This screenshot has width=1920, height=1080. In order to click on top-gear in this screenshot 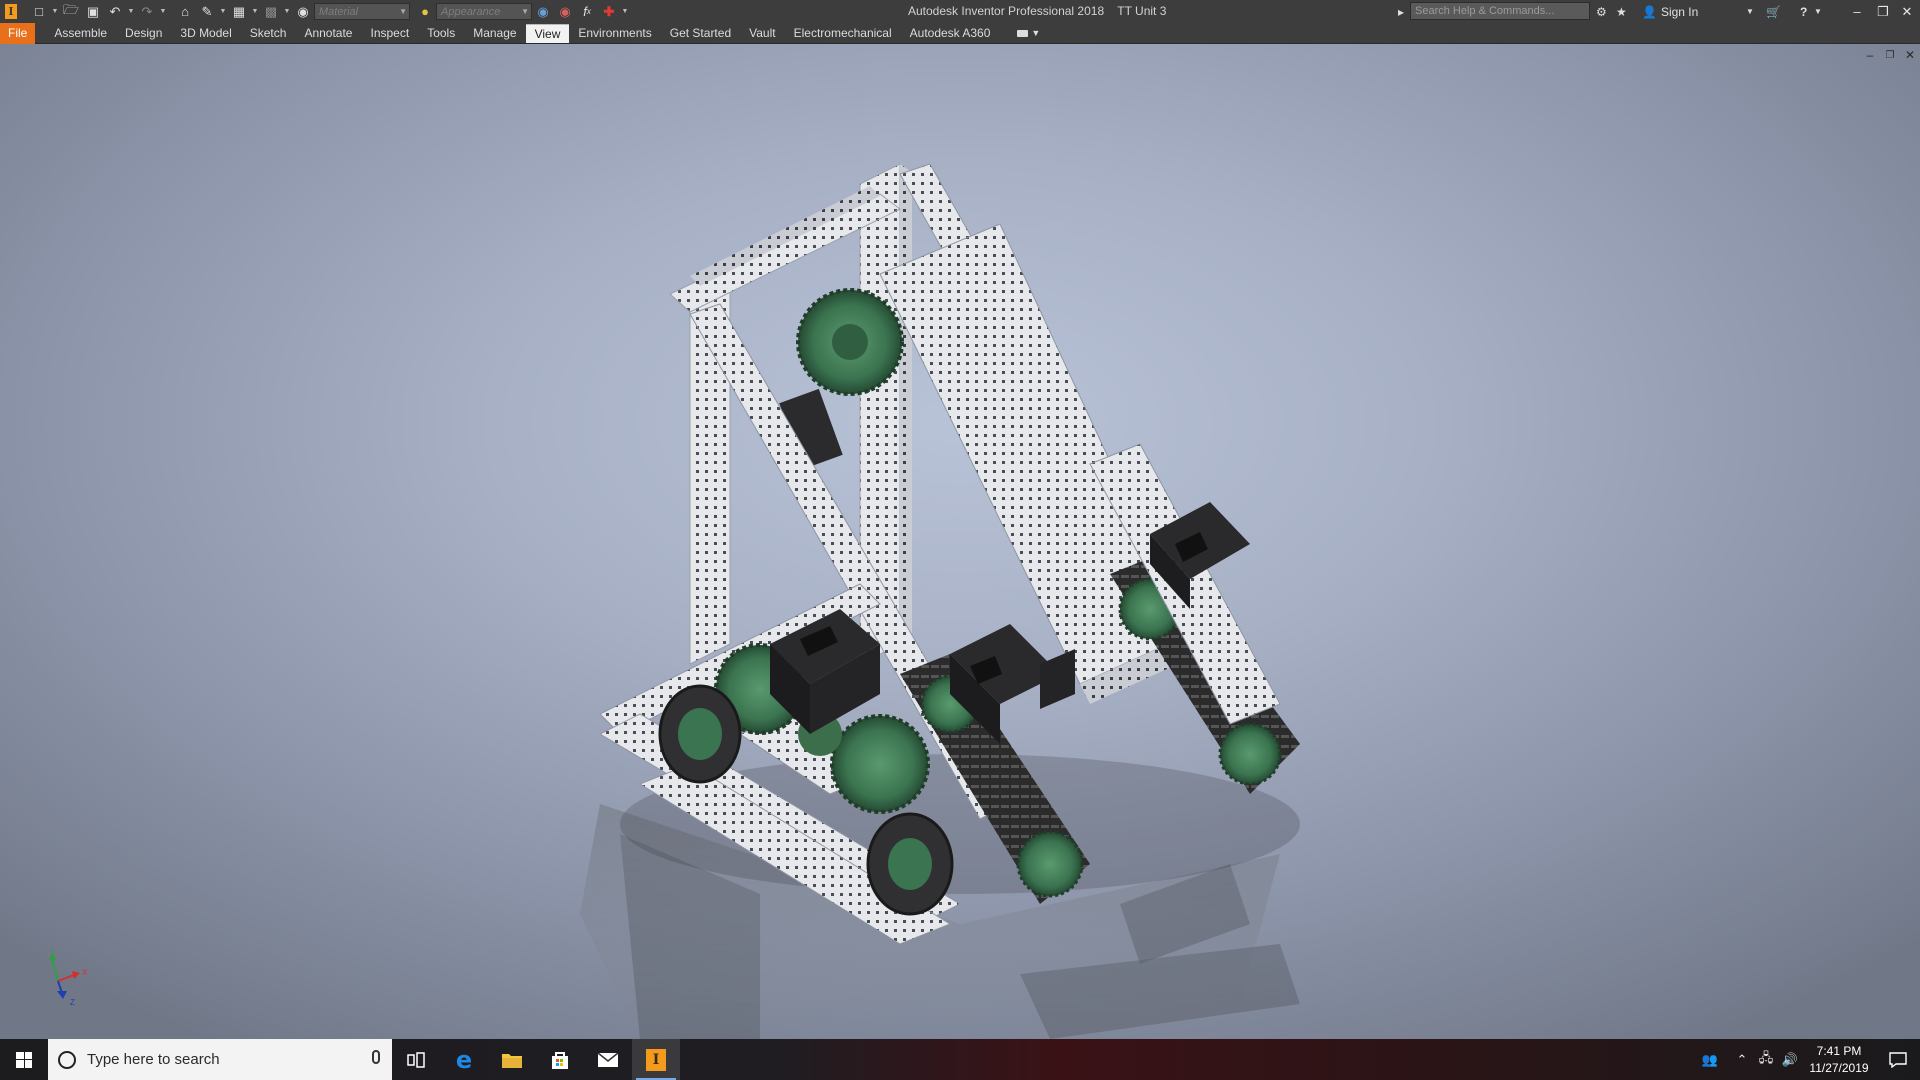, I will do `click(850, 342)`.